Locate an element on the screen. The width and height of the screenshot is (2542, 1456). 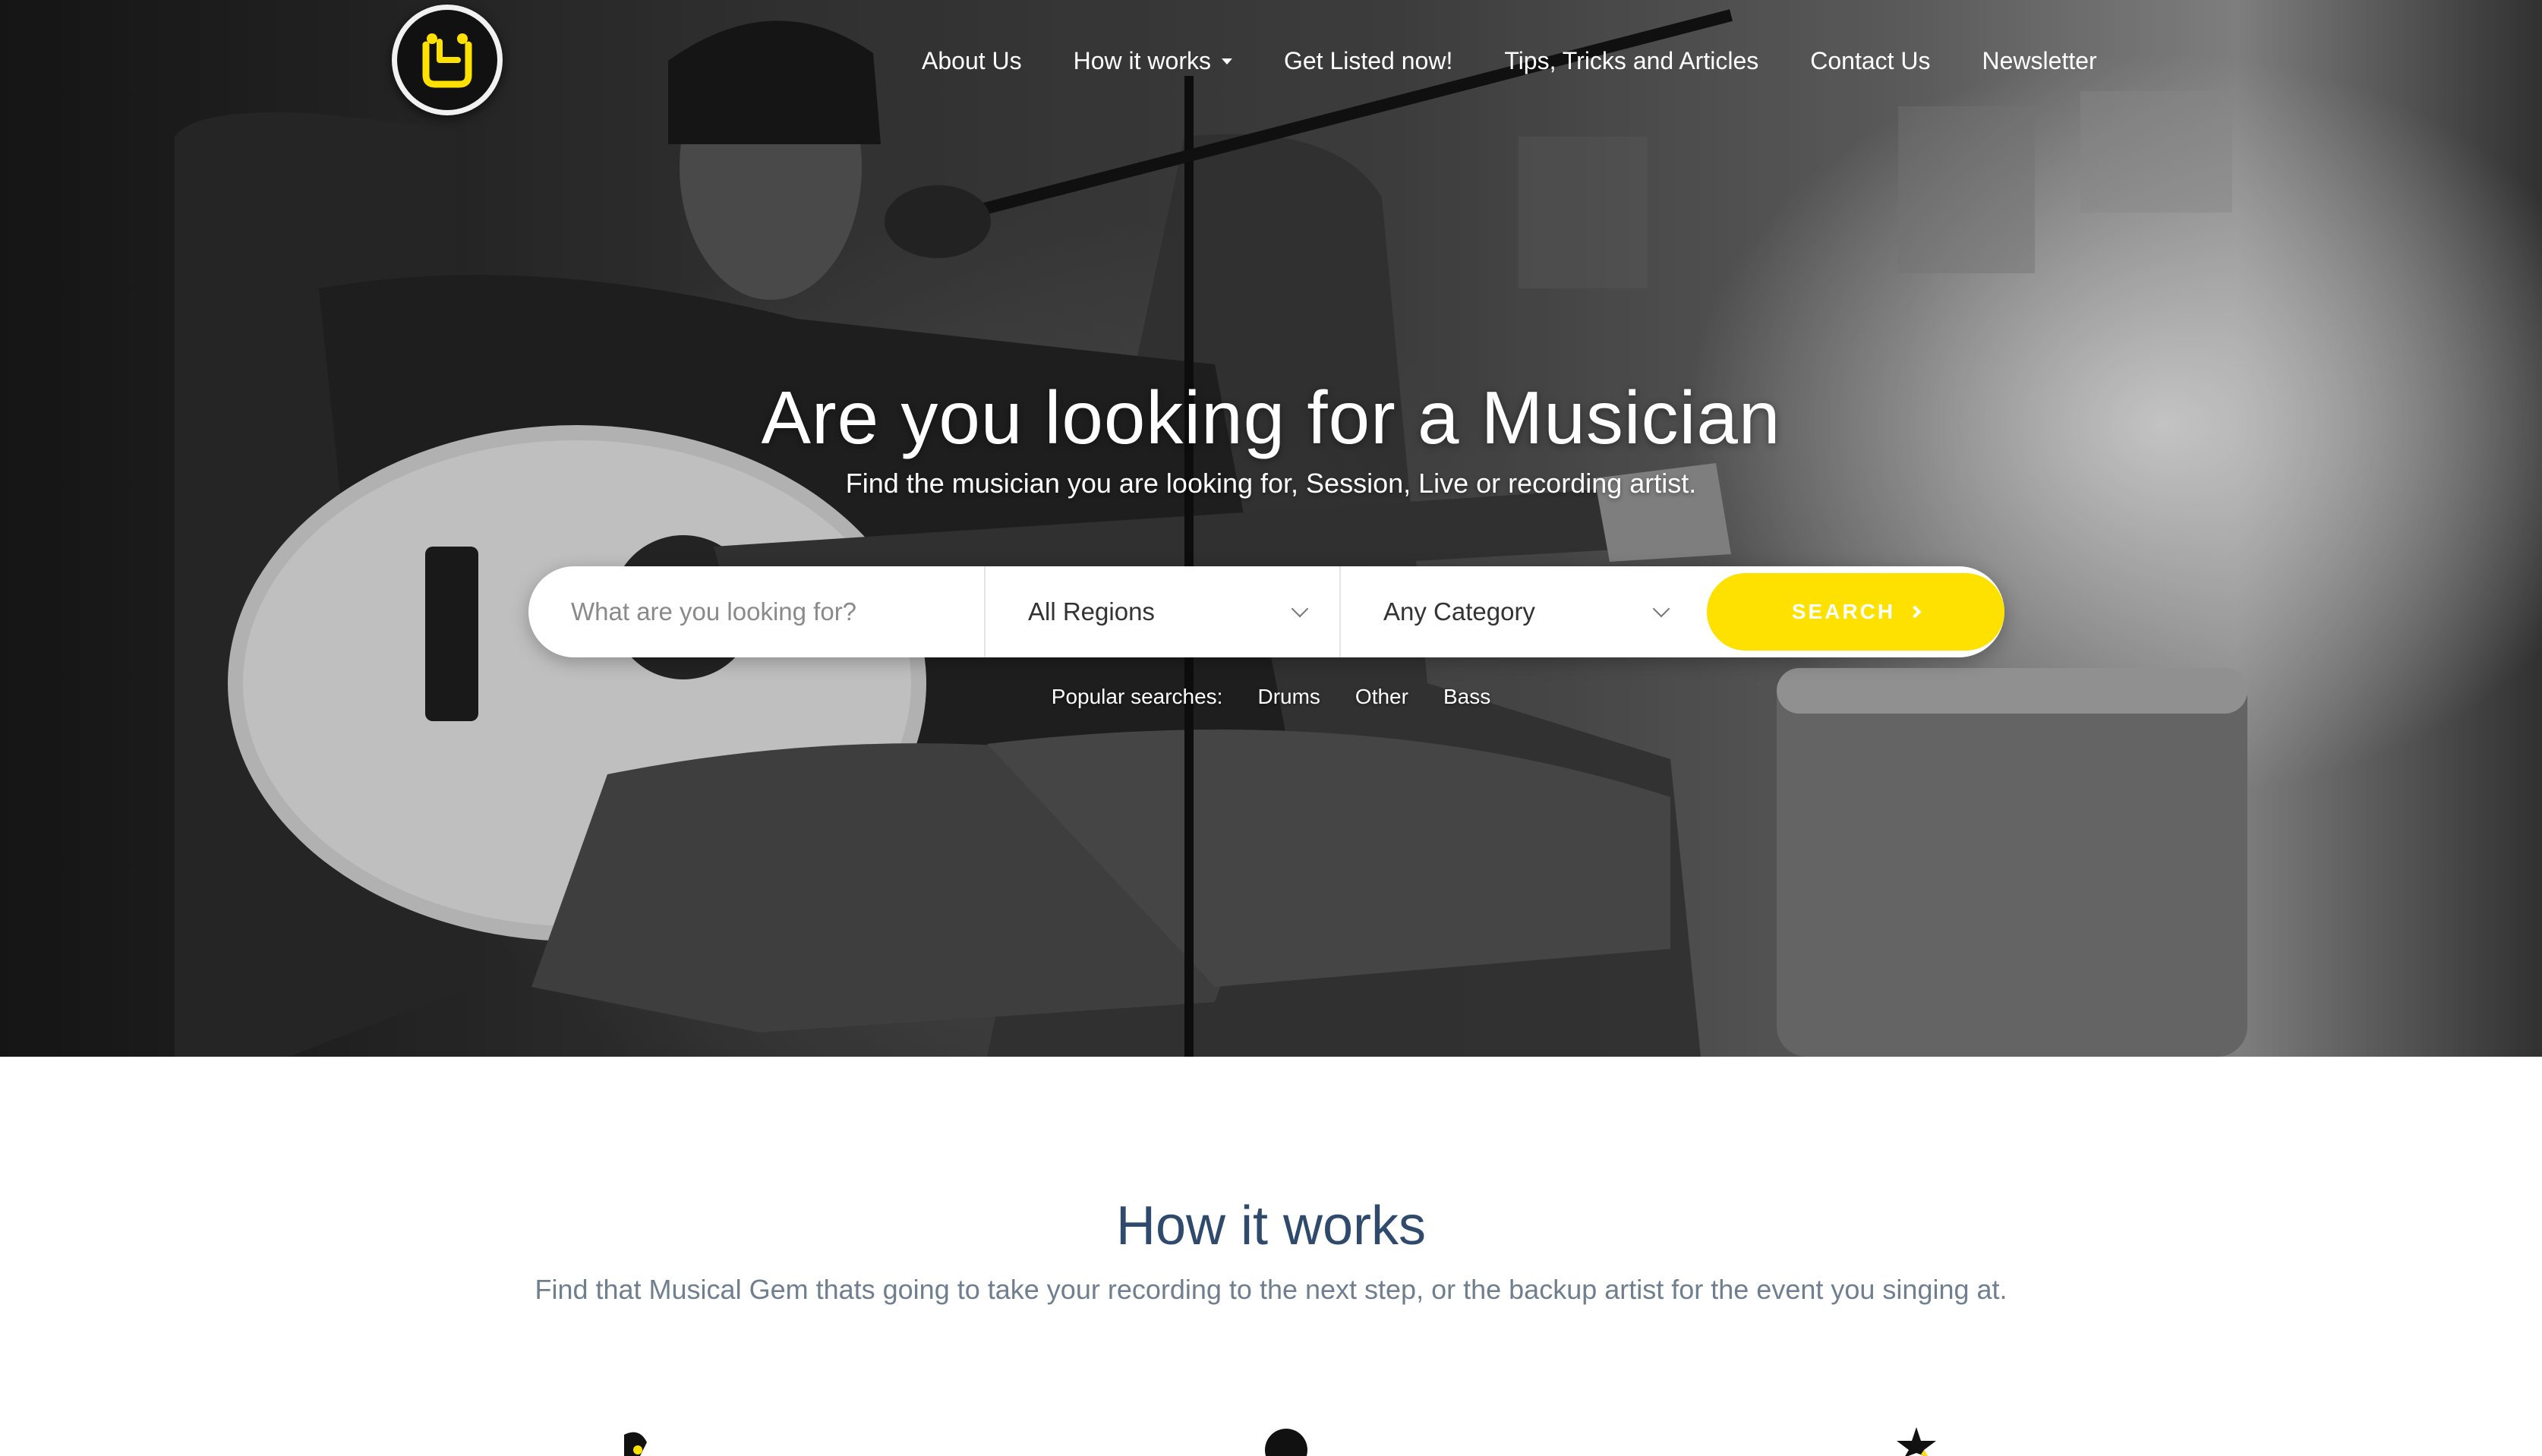
category-select-value: Any Category is located at coordinates (1459, 611).